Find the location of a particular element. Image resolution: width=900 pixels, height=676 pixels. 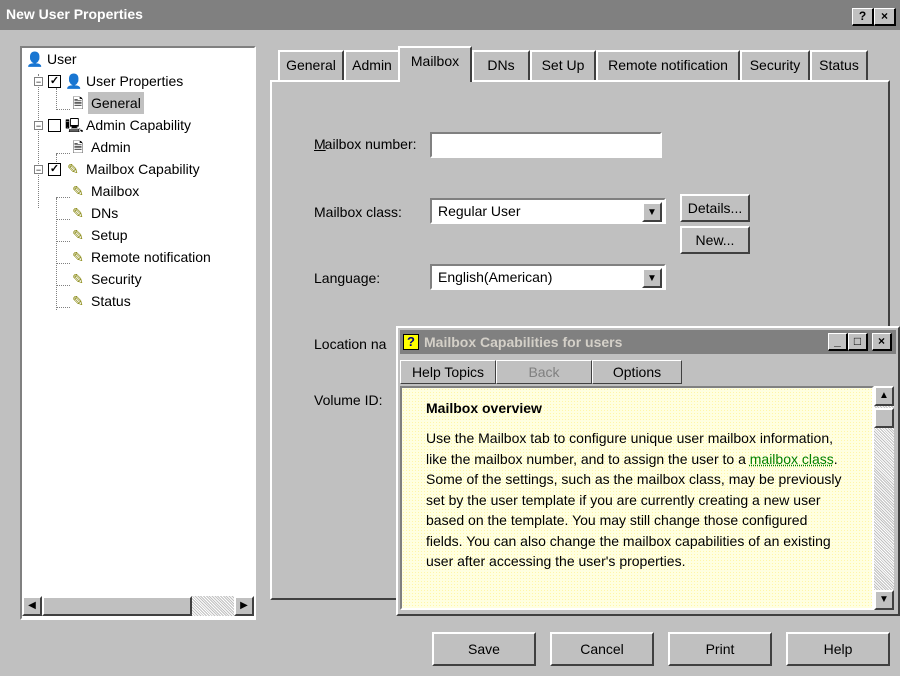

tab-dns: DNs is located at coordinates (501, 65).